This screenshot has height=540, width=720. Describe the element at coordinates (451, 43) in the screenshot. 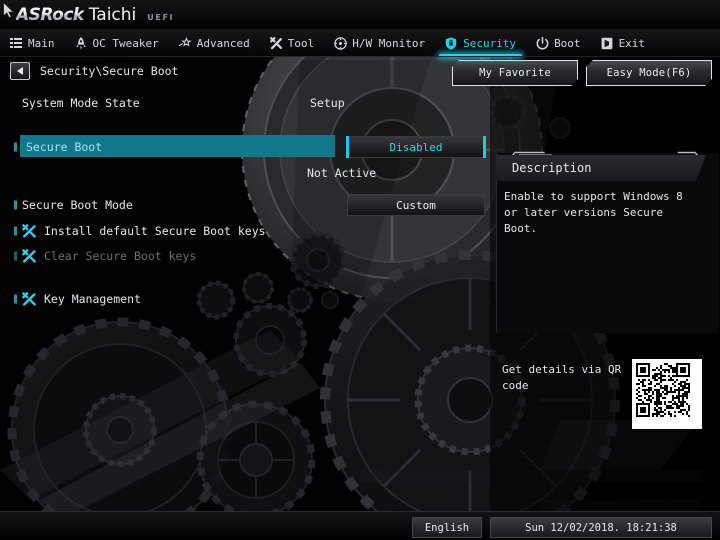

I see `shield-icon` at that location.